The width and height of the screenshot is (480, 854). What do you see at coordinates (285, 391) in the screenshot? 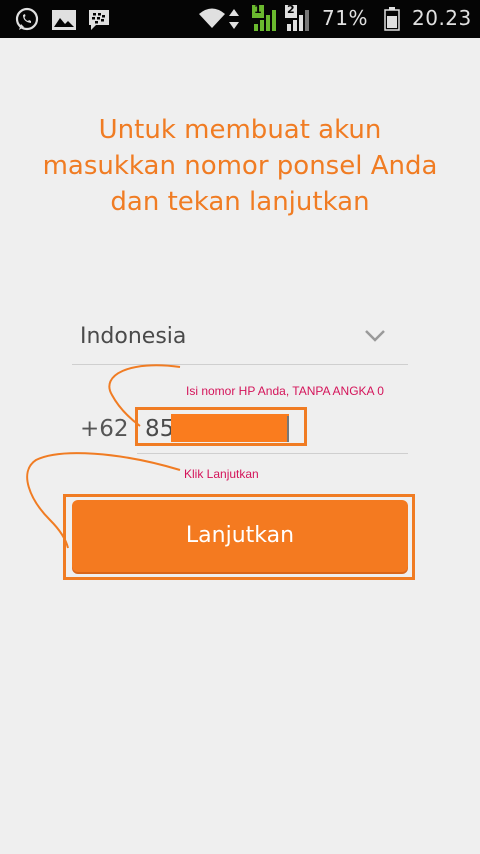
I see `phone-annotation: Isi nomor HP Anda, TANPA ANGKA 0` at bounding box center [285, 391].